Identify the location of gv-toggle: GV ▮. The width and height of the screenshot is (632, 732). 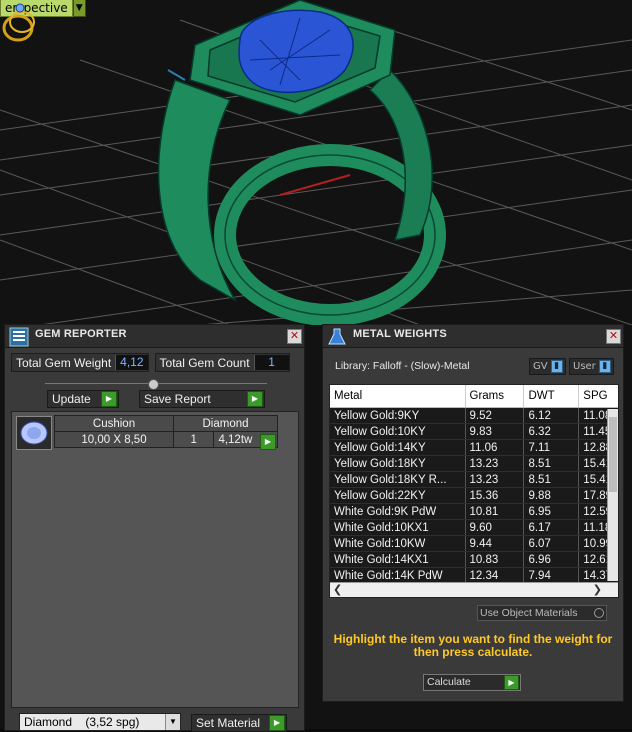
(547, 366).